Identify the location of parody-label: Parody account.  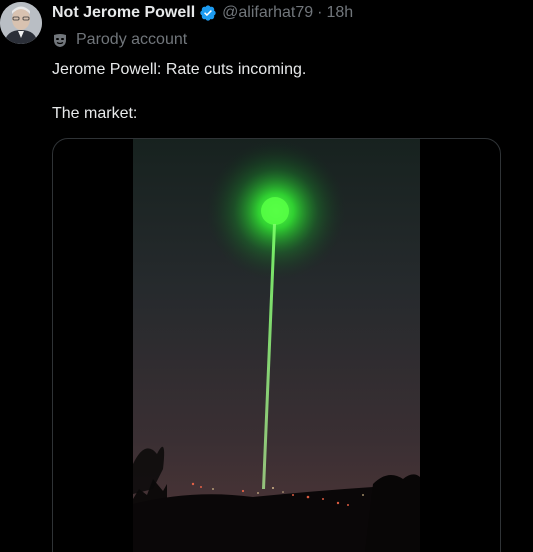
(119, 40).